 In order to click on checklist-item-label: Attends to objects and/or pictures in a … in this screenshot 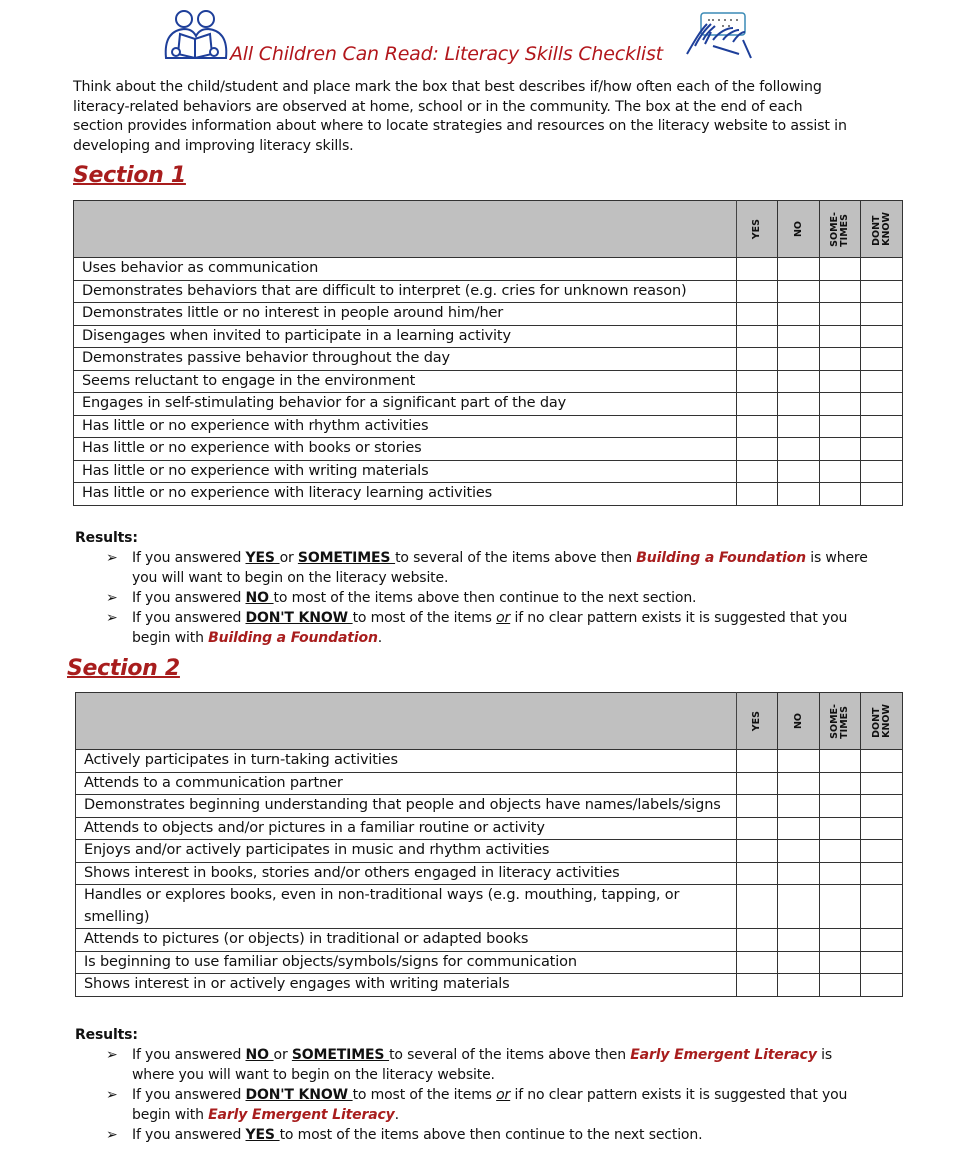, I will do `click(406, 828)`.